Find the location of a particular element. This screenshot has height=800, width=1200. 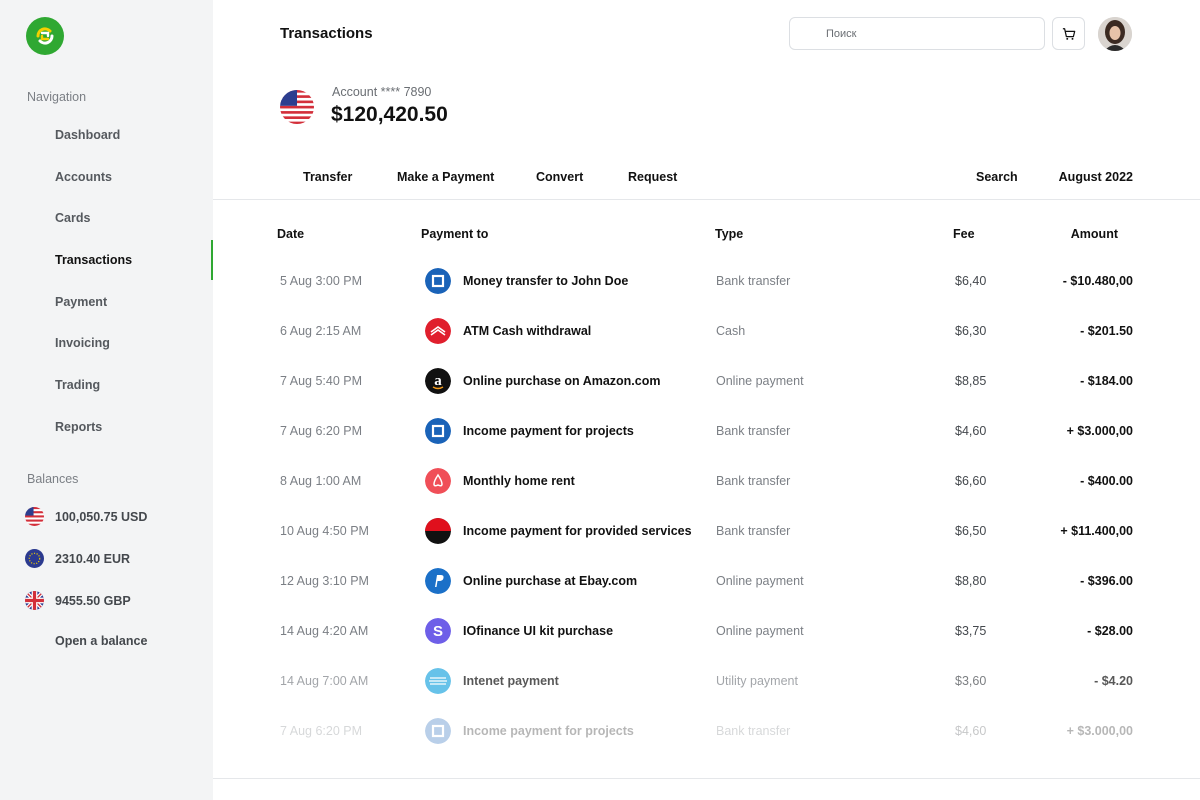

make-payment-button: Make a Payment is located at coordinates (445, 177).